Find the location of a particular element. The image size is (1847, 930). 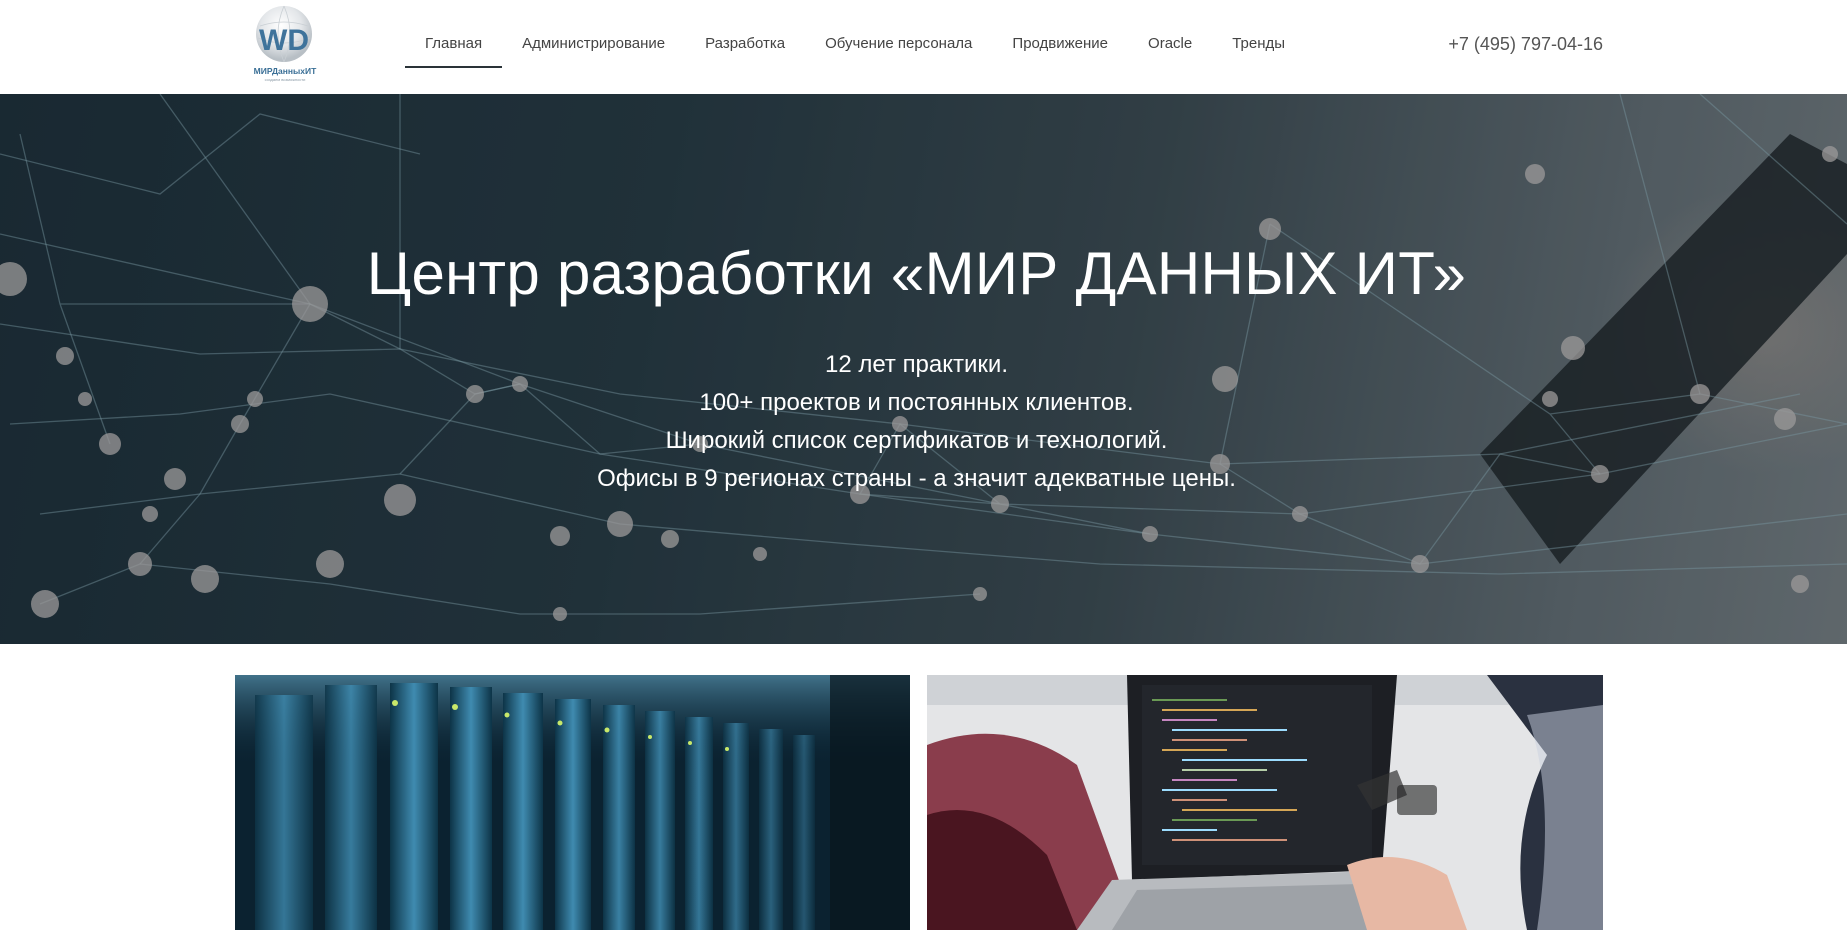

laptop-code-image is located at coordinates (1265, 802).